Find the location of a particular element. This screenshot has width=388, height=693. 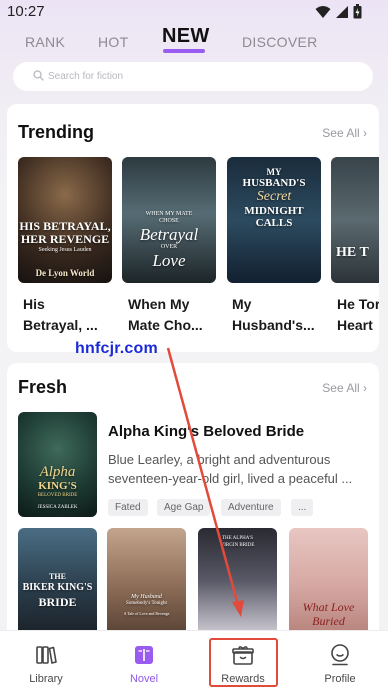

cover-title-line: BIKER KING'S is located at coordinates (57, 587).